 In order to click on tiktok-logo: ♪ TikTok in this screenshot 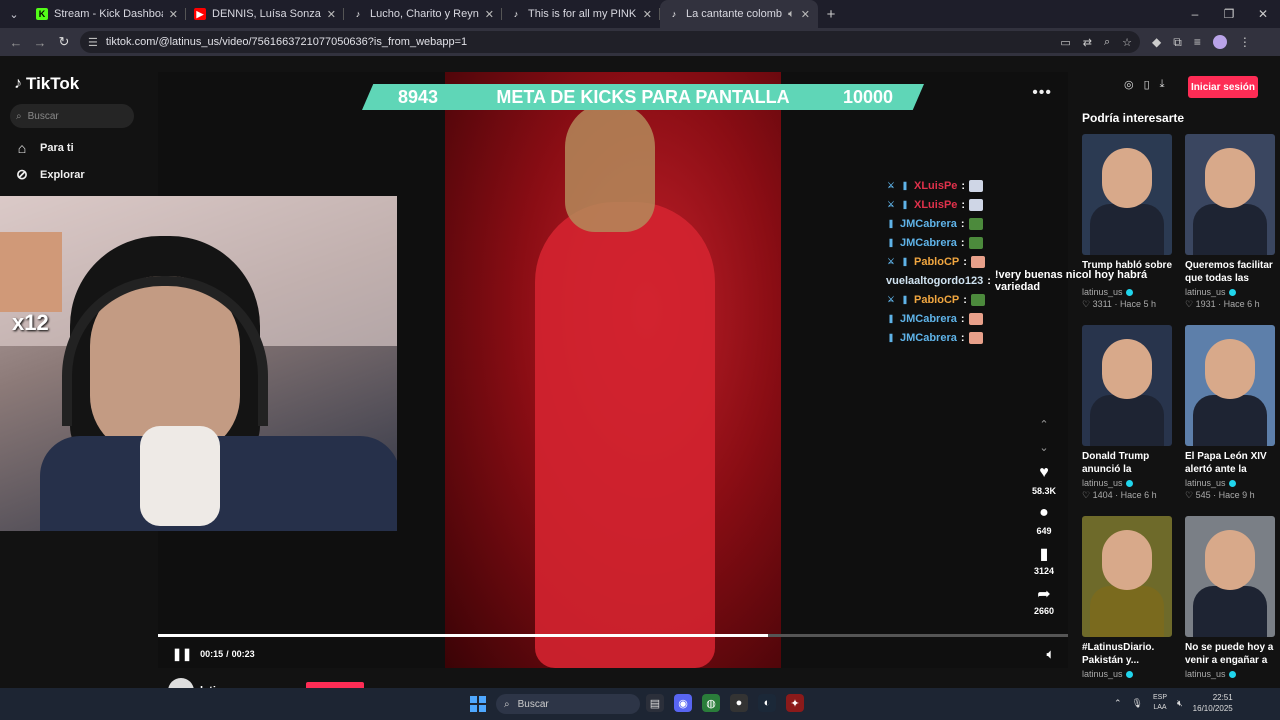, I will do `click(46, 84)`.